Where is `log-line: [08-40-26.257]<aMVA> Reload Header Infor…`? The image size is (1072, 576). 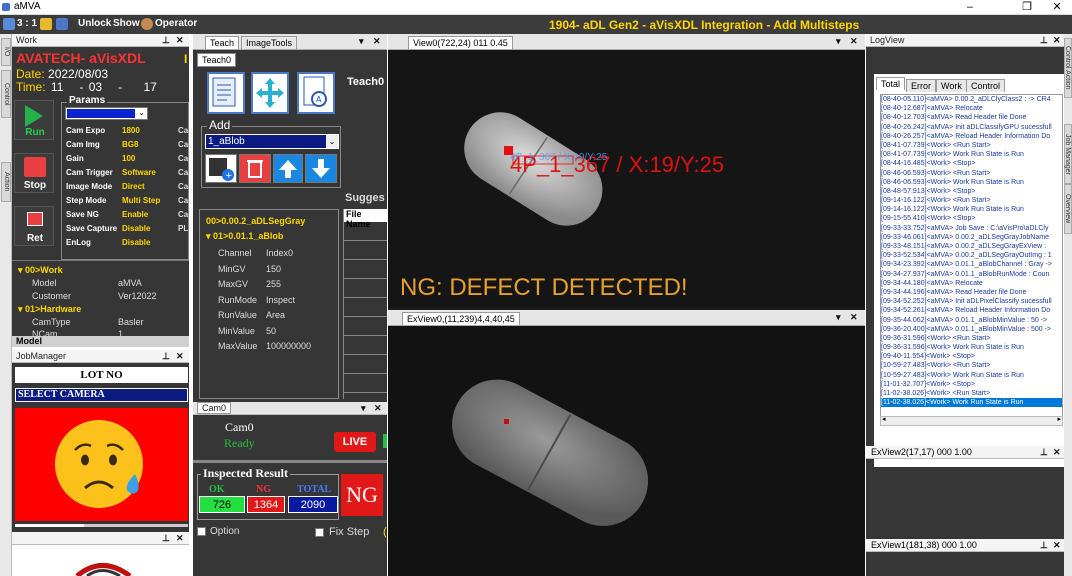 log-line: [08-40-26.257]<aMVA> Reload Header Infor… is located at coordinates (971, 136).